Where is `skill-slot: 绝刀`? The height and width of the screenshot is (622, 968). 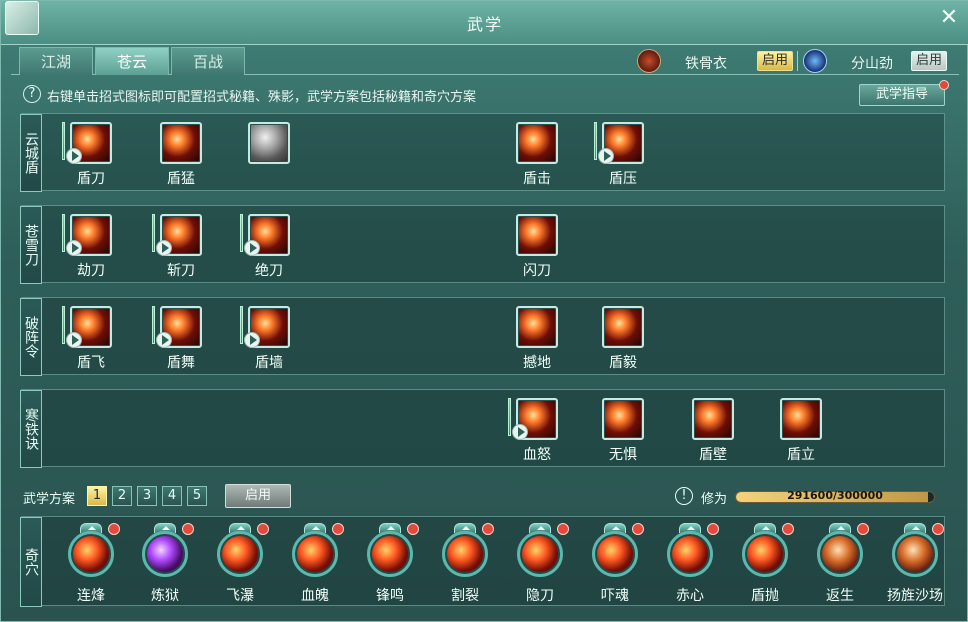 skill-slot: 绝刀 is located at coordinates (278, 245).